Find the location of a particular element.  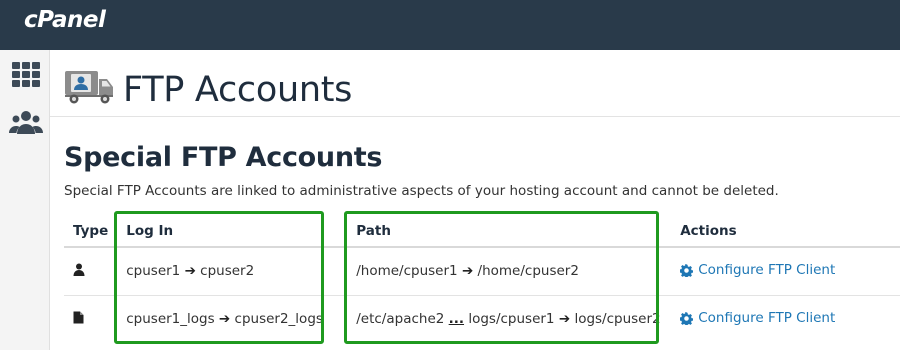

sidebar is located at coordinates (25, 200).